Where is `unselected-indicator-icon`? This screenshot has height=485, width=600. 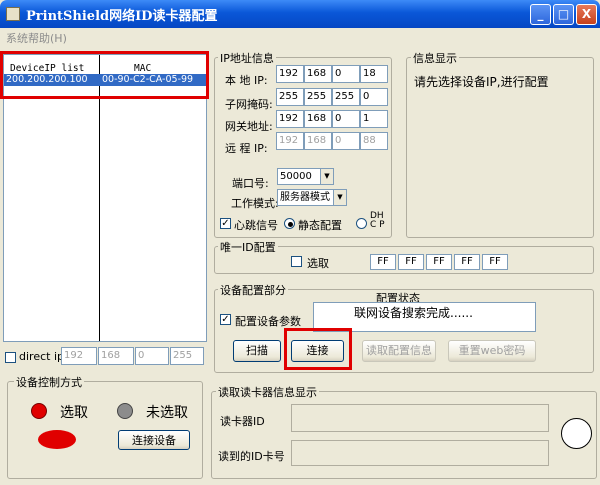 unselected-indicator-icon is located at coordinates (125, 411).